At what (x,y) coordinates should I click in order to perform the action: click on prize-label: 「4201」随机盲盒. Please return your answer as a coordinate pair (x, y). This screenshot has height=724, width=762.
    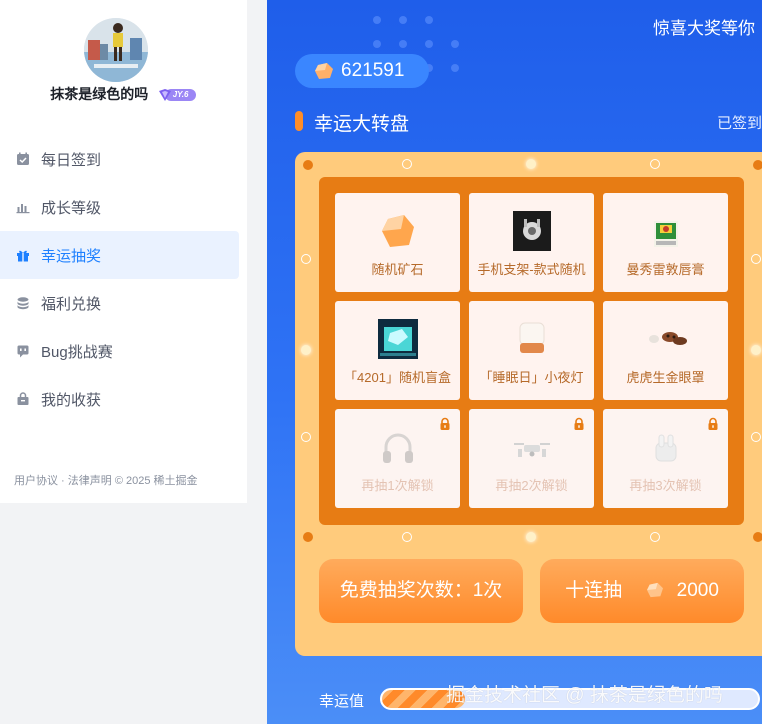
    Looking at the image, I should click on (397, 377).